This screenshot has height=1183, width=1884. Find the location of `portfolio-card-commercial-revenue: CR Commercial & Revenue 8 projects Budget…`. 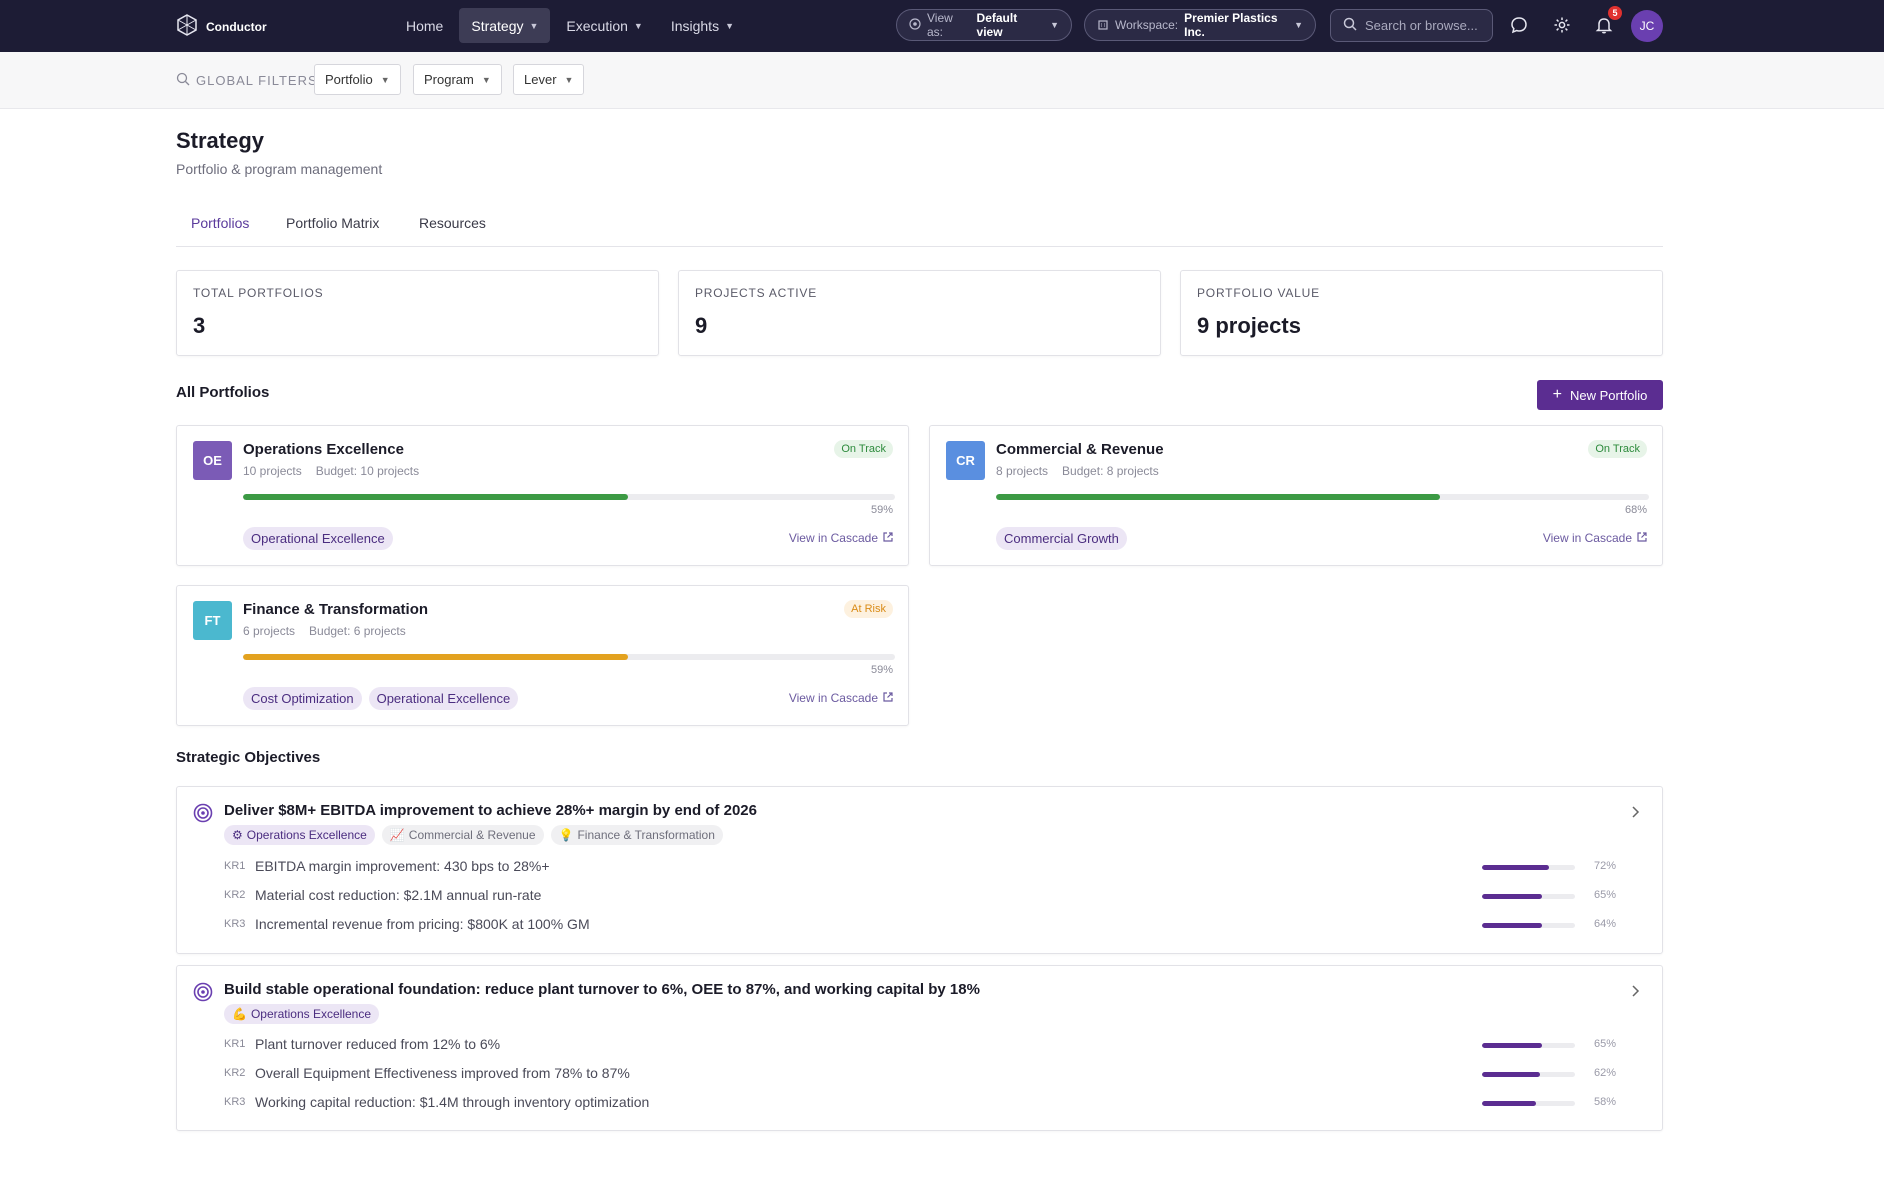

portfolio-card-commercial-revenue: CR Commercial & Revenue 8 projects Budget… is located at coordinates (1296, 495).